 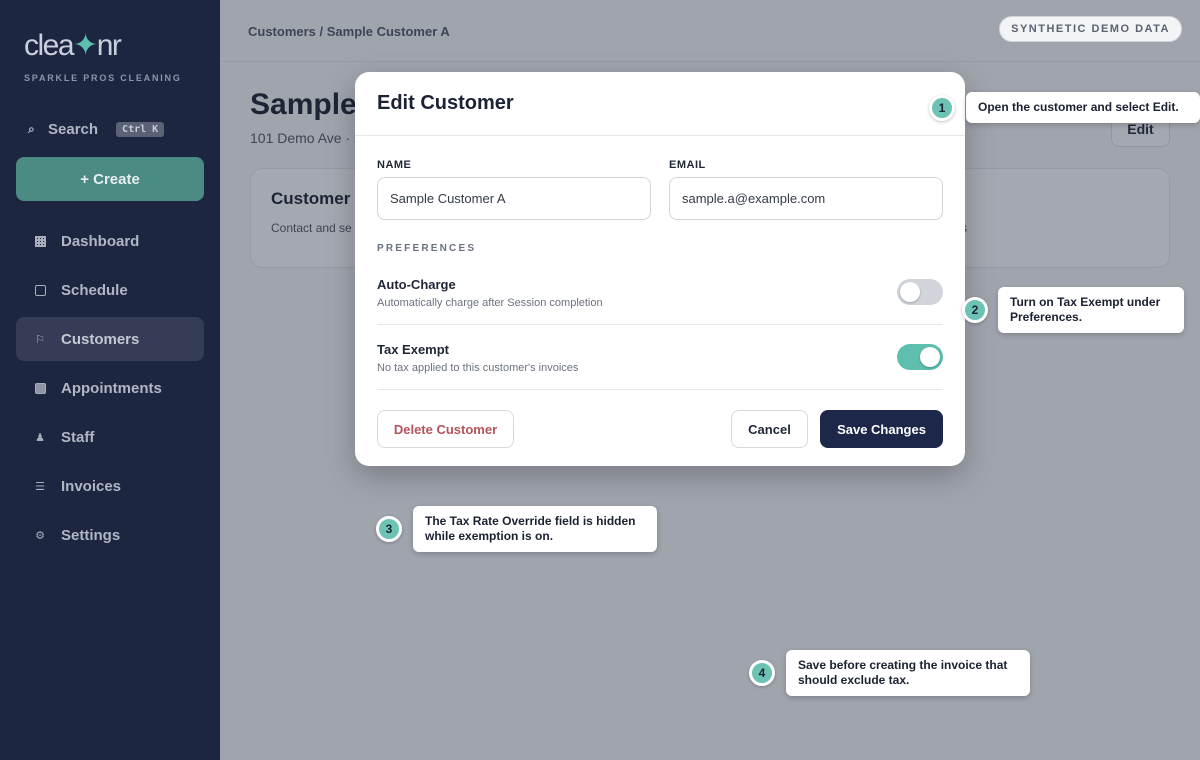 I want to click on step-number: 2, so click(x=975, y=310).